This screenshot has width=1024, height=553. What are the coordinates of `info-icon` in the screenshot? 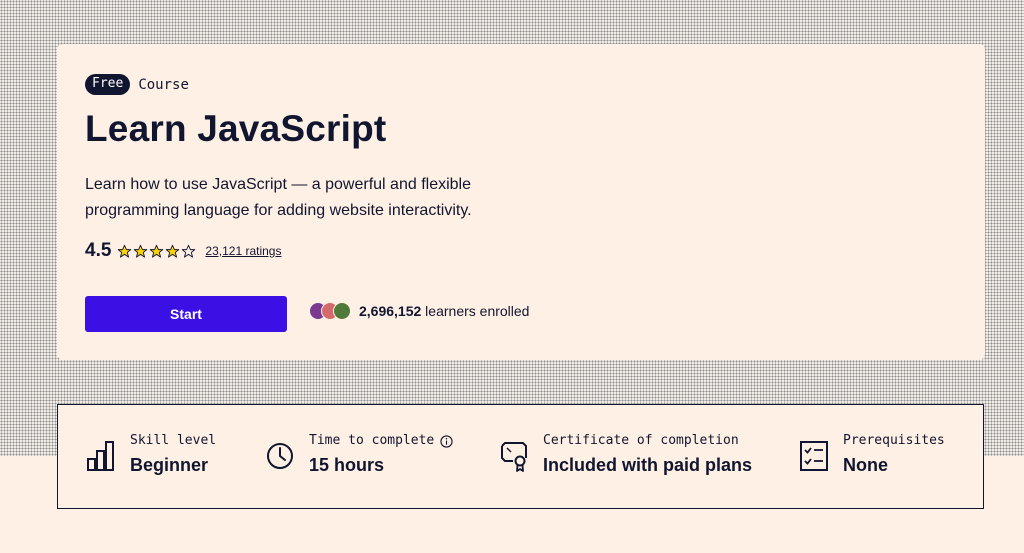 It's located at (446, 441).